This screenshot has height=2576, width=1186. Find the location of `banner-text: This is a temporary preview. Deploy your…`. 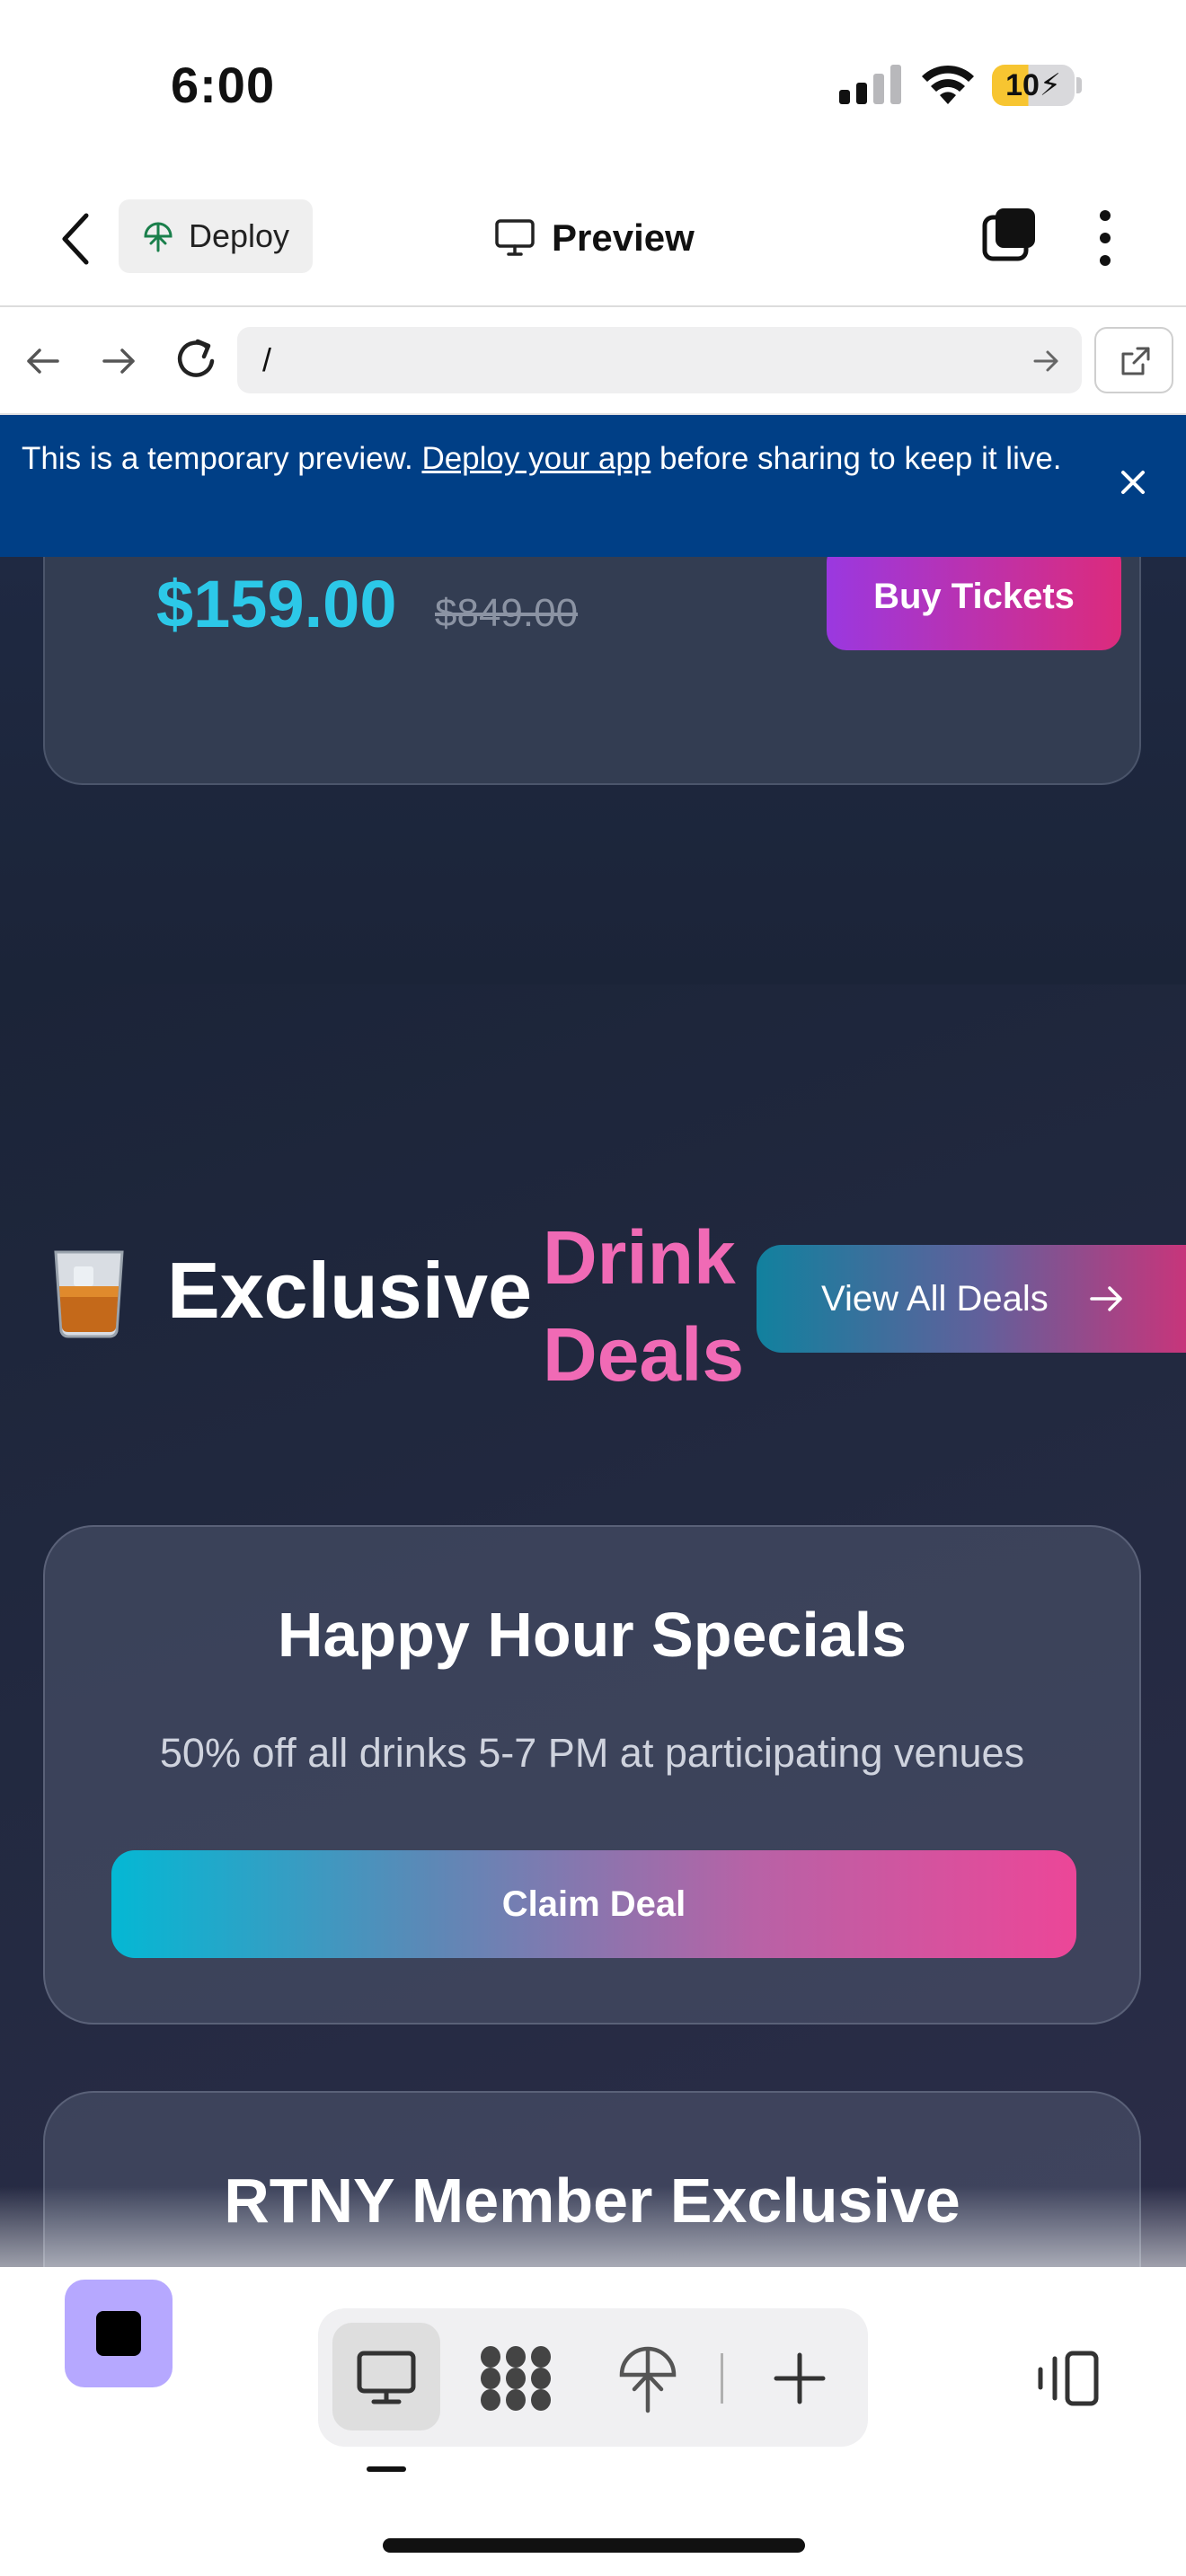

banner-text: This is a temporary preview. Deploy your… is located at coordinates (552, 459).